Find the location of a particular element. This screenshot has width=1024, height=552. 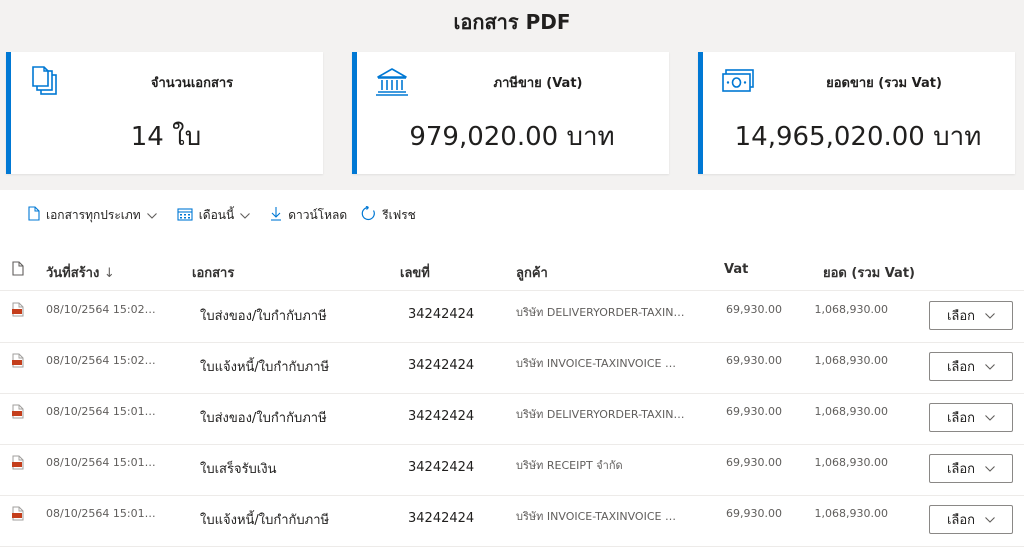

refresh-button: รีเฟรช is located at coordinates (388, 215).